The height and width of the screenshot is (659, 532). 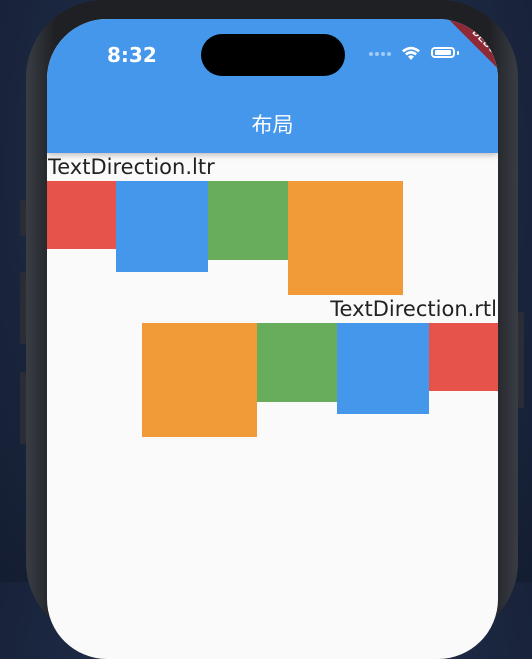 What do you see at coordinates (458, 53) in the screenshot?
I see `battery-tip` at bounding box center [458, 53].